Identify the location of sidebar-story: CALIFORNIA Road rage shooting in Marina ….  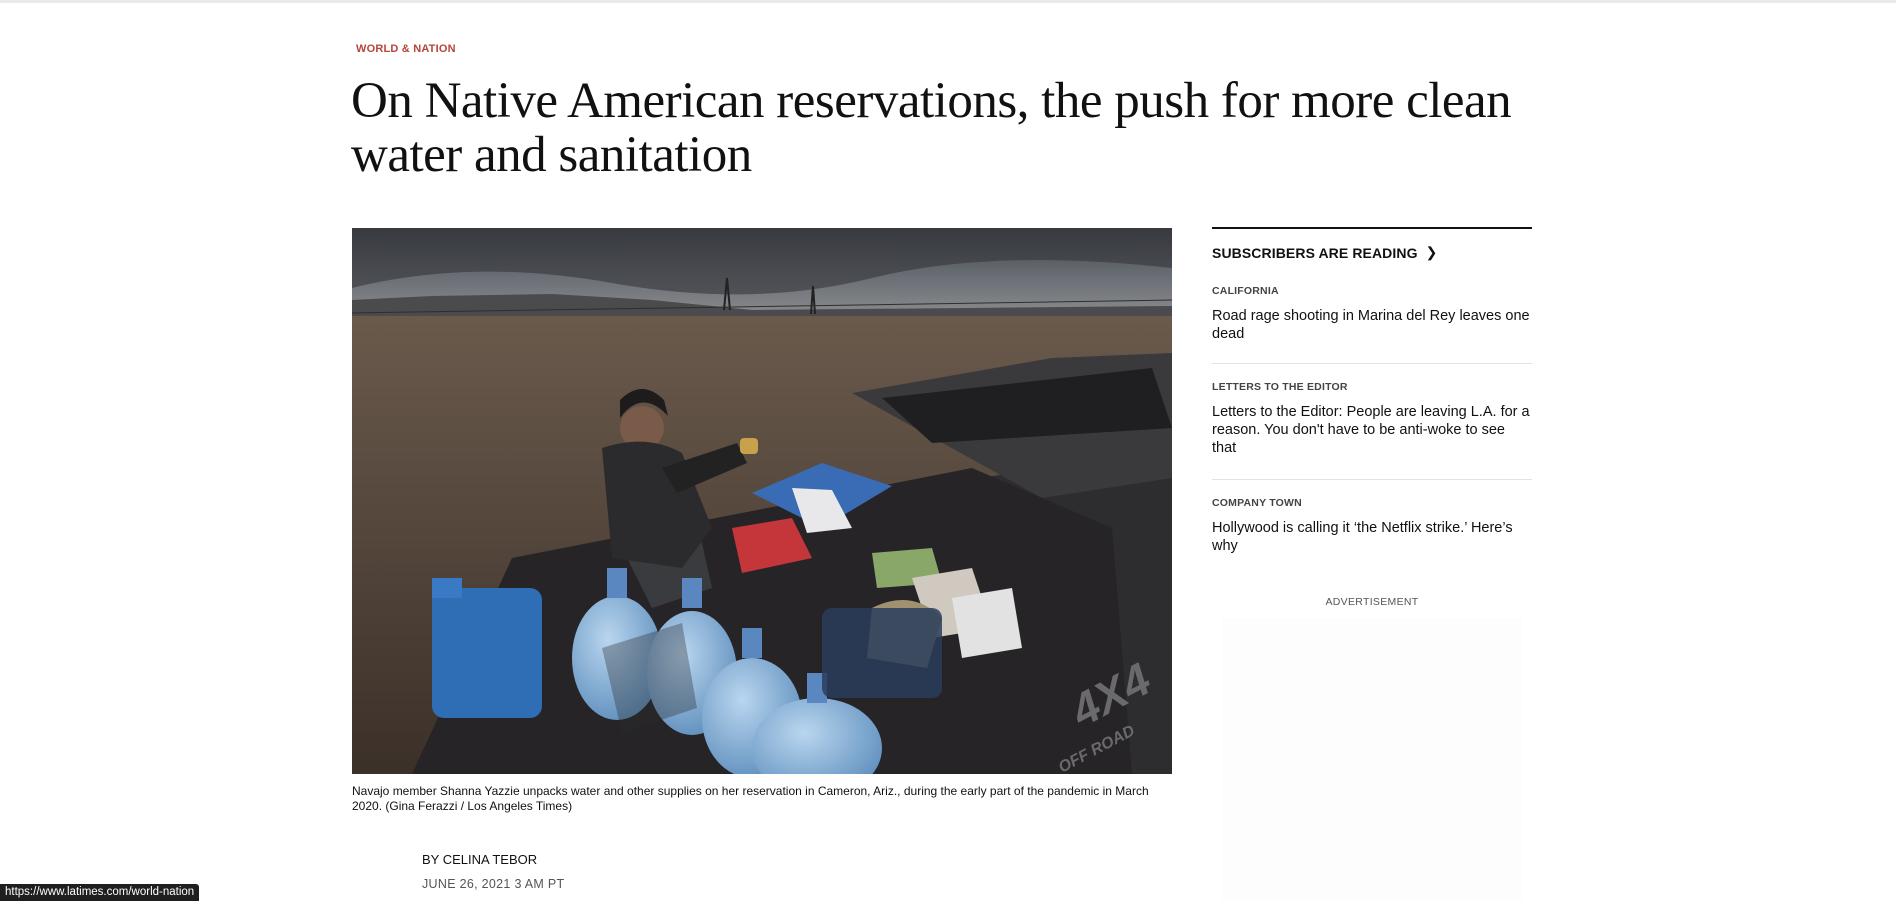
(1372, 324).